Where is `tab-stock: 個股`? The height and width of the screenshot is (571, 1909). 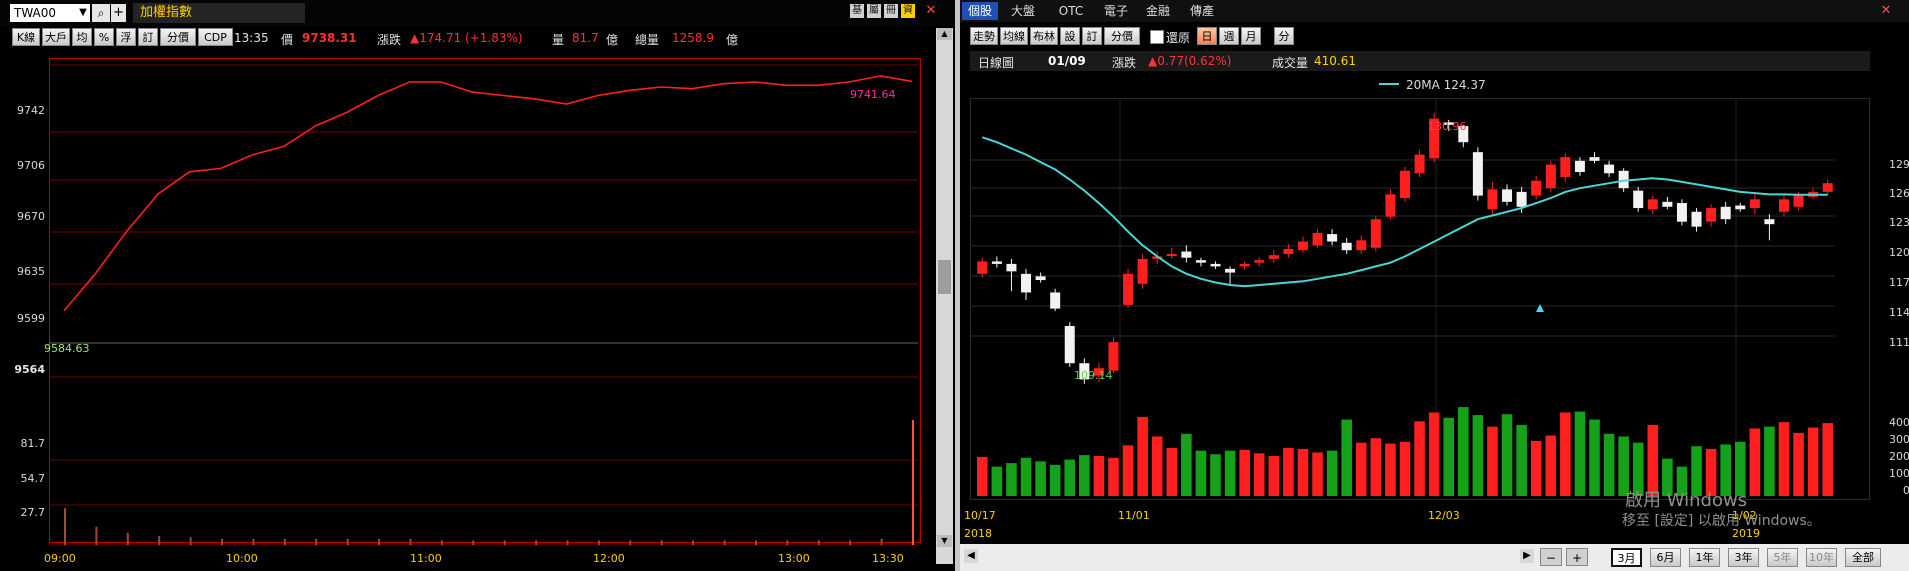 tab-stock: 個股 is located at coordinates (980, 11).